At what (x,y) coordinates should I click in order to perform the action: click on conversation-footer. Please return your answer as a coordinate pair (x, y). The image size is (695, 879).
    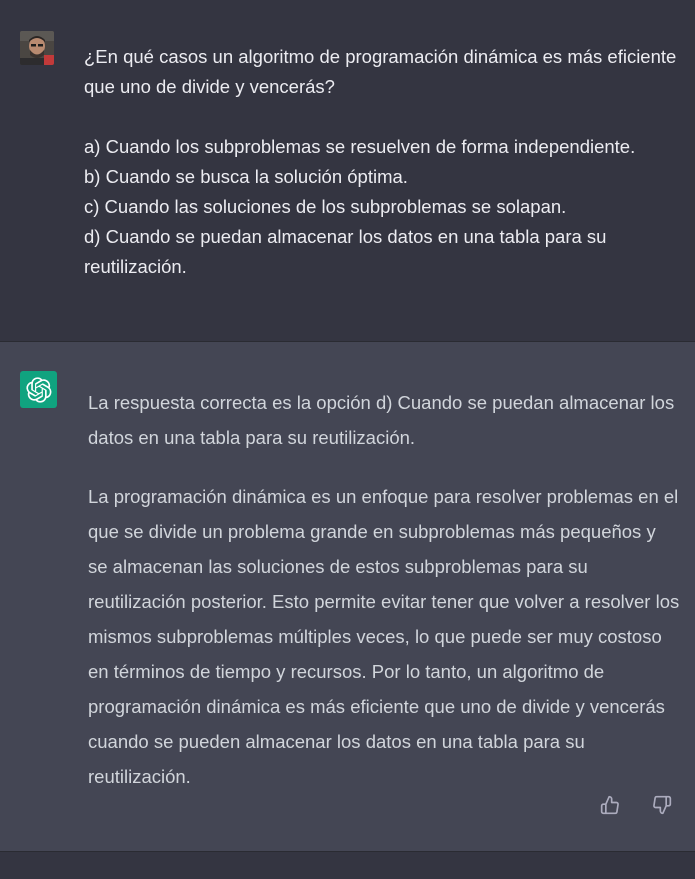
    Looking at the image, I should click on (347, 865).